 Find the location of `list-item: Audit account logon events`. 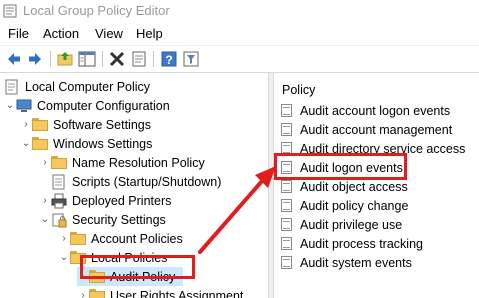

list-item: Audit account logon events is located at coordinates (365, 110).